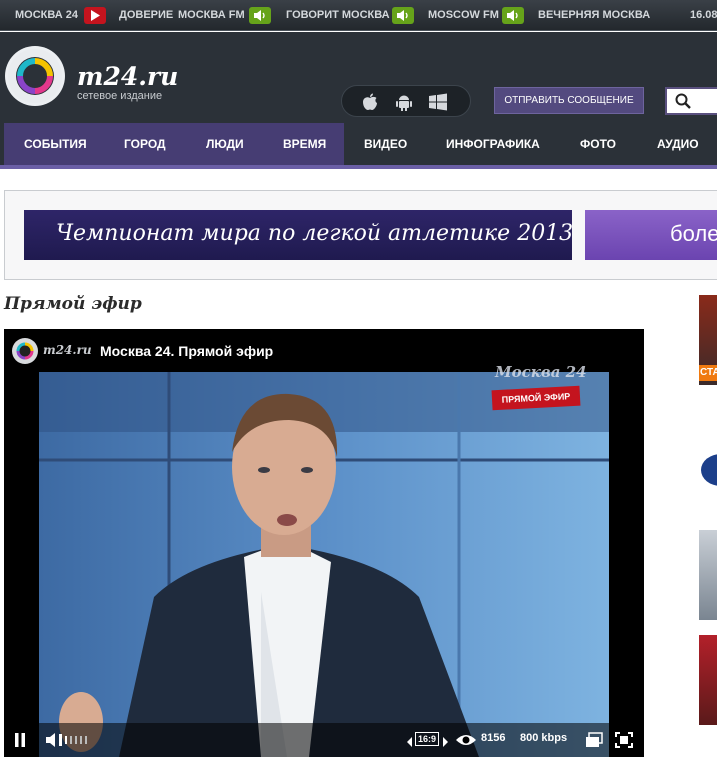  What do you see at coordinates (438, 104) in the screenshot?
I see `windows-icon` at bounding box center [438, 104].